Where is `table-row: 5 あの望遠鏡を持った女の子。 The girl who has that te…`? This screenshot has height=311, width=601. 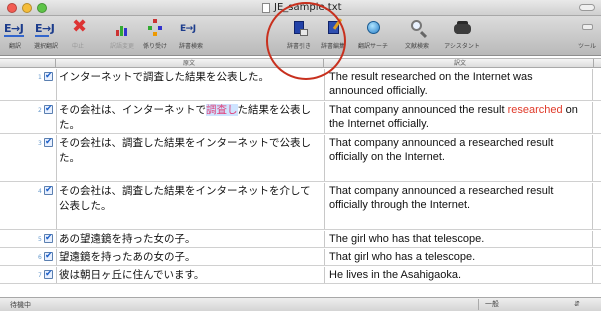 table-row: 5 あの望遠鏡を持った女の子。 The girl who has that te… is located at coordinates (300, 239).